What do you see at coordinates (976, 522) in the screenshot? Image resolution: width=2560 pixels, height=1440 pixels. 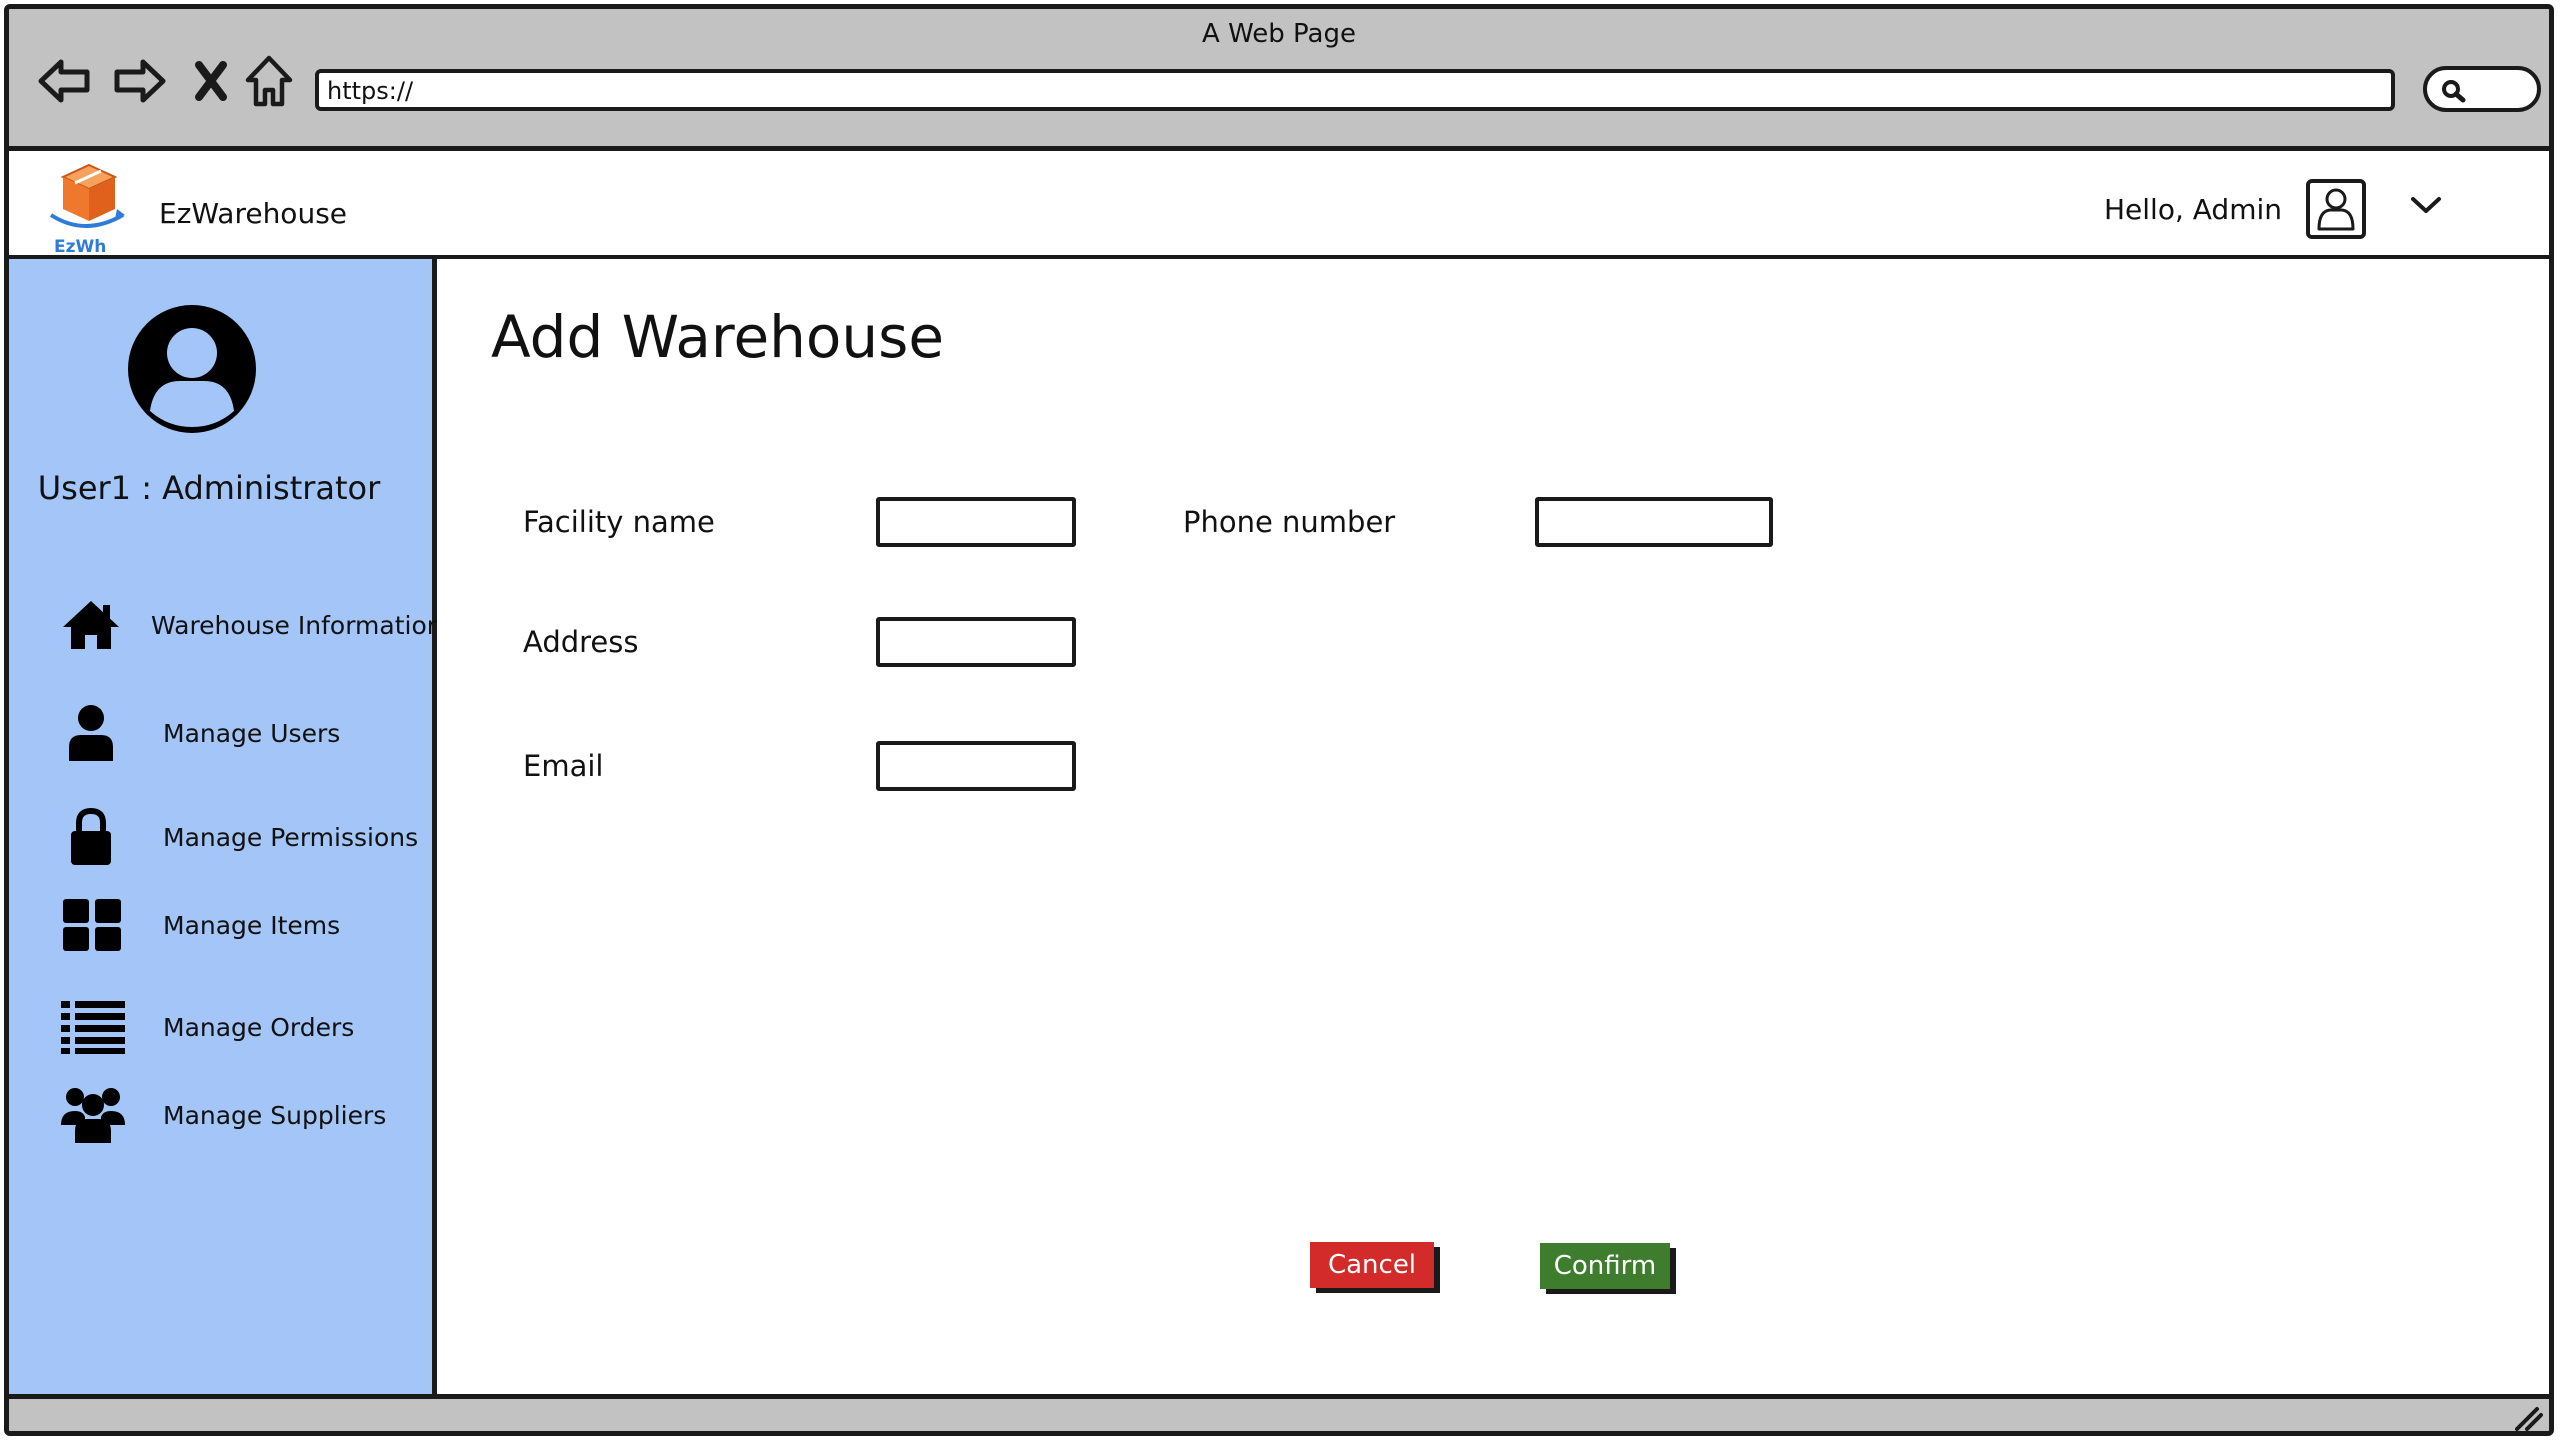 I see `facility-name-input` at bounding box center [976, 522].